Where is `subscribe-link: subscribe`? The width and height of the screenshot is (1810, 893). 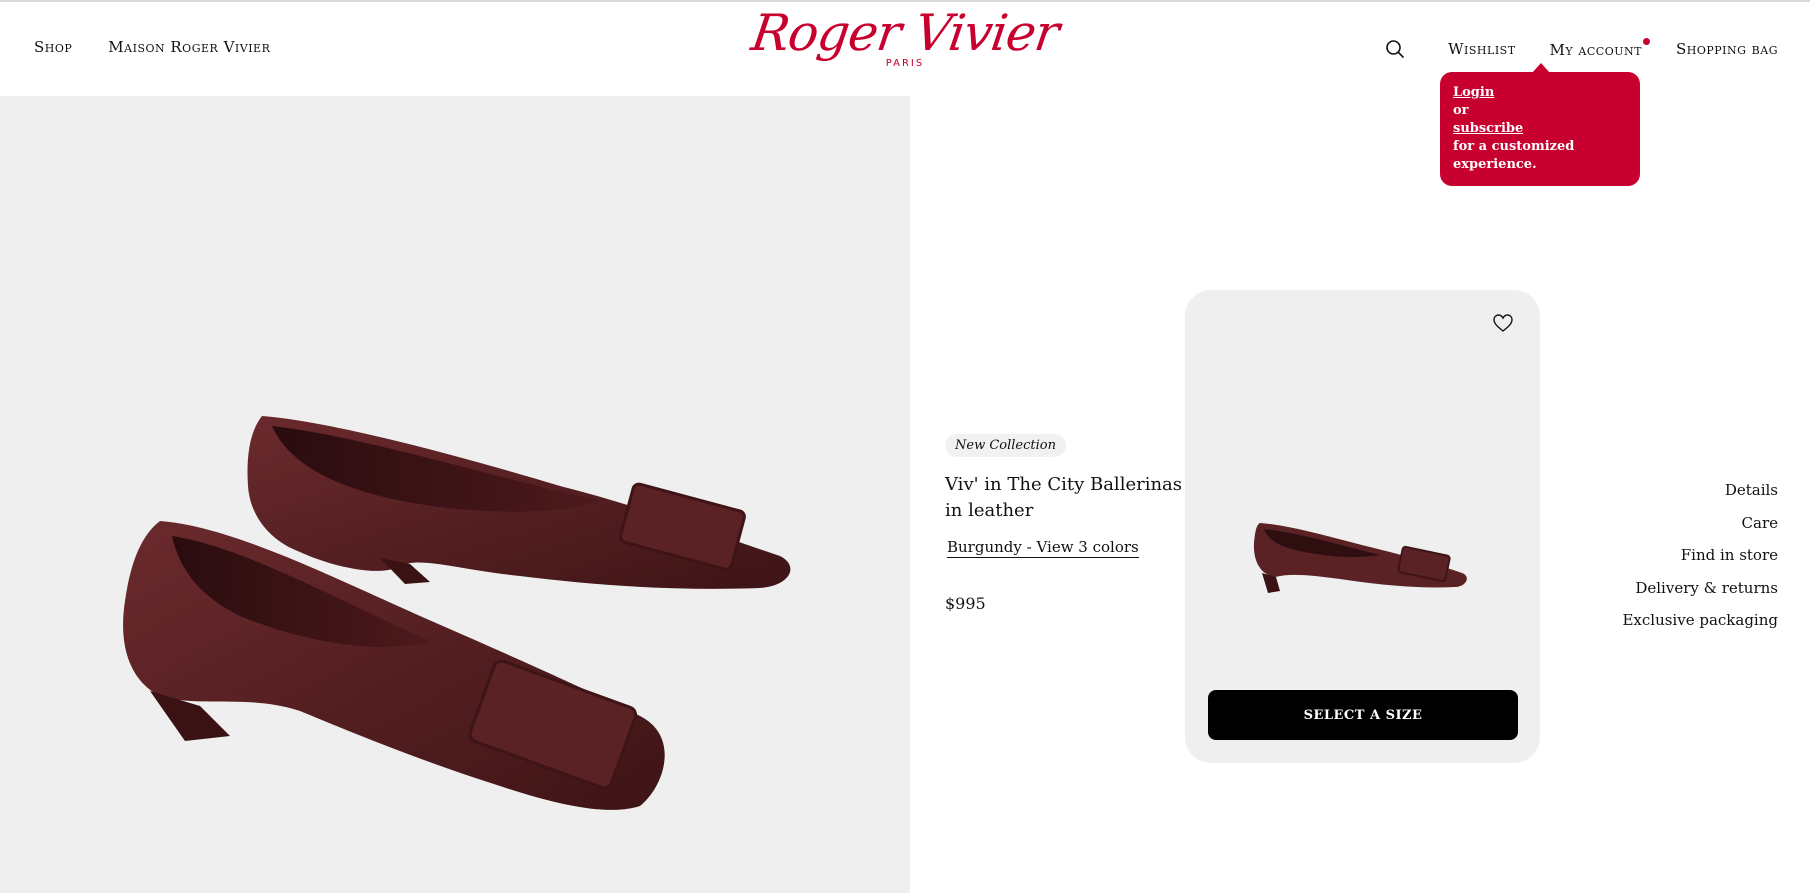 subscribe-link: subscribe is located at coordinates (1540, 129).